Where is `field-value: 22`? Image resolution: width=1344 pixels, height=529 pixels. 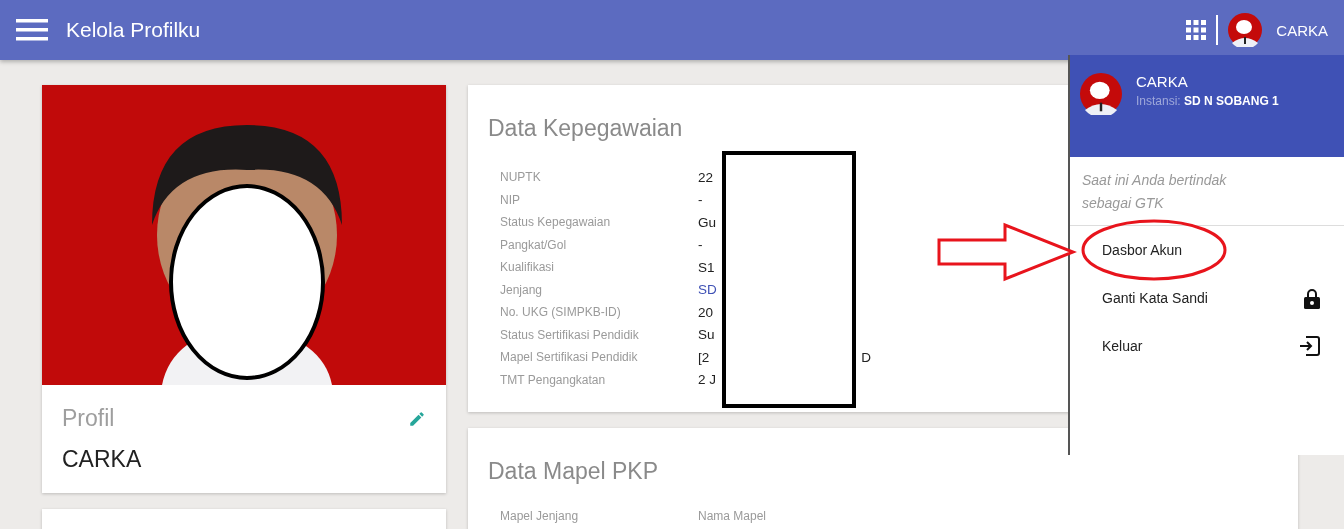
field-value: 22 is located at coordinates (706, 177).